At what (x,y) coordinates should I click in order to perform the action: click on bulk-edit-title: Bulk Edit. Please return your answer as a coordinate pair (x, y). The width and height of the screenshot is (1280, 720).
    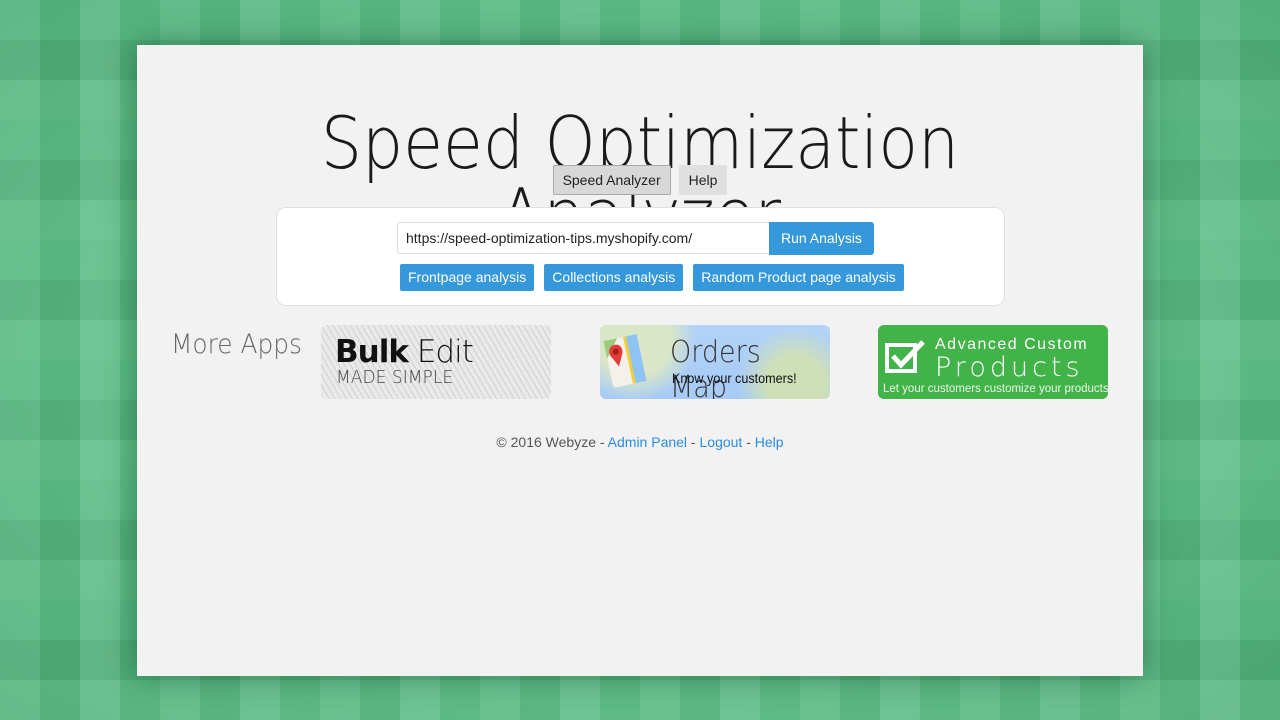
    Looking at the image, I should click on (404, 352).